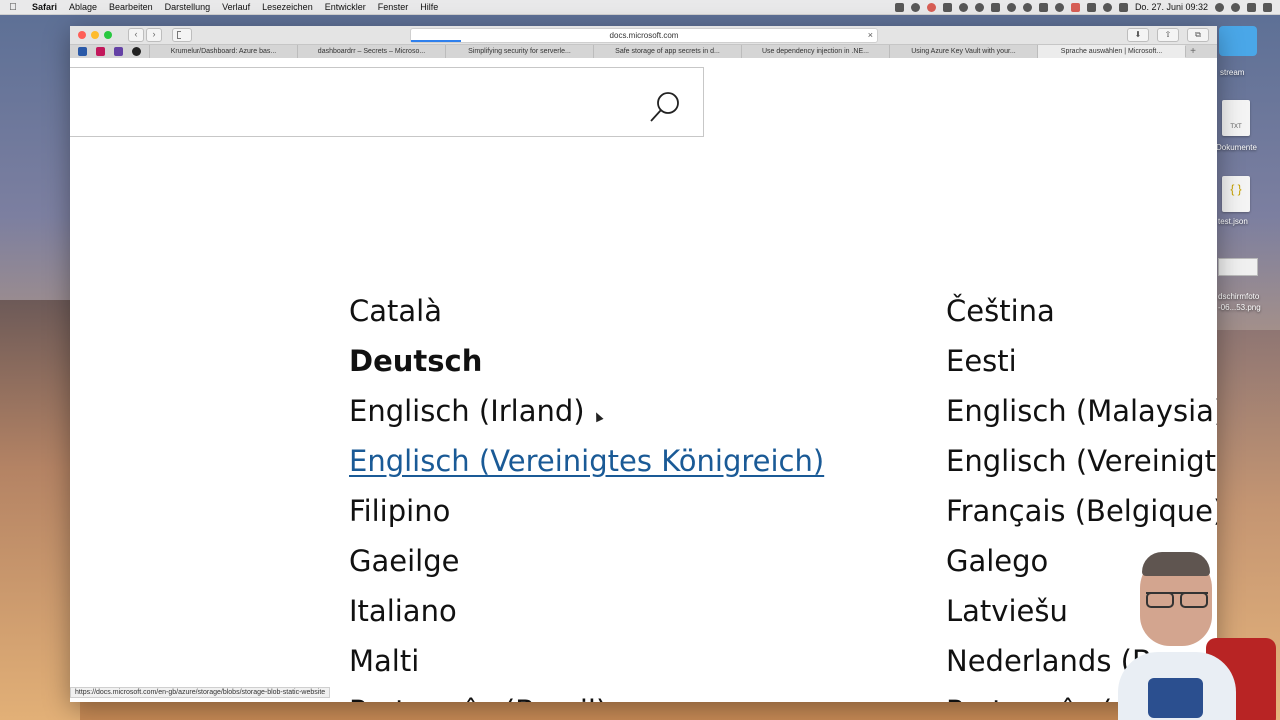 Image resolution: width=1280 pixels, height=720 pixels. Describe the element at coordinates (1267, 7) in the screenshot. I see `notification-center-icon` at that location.